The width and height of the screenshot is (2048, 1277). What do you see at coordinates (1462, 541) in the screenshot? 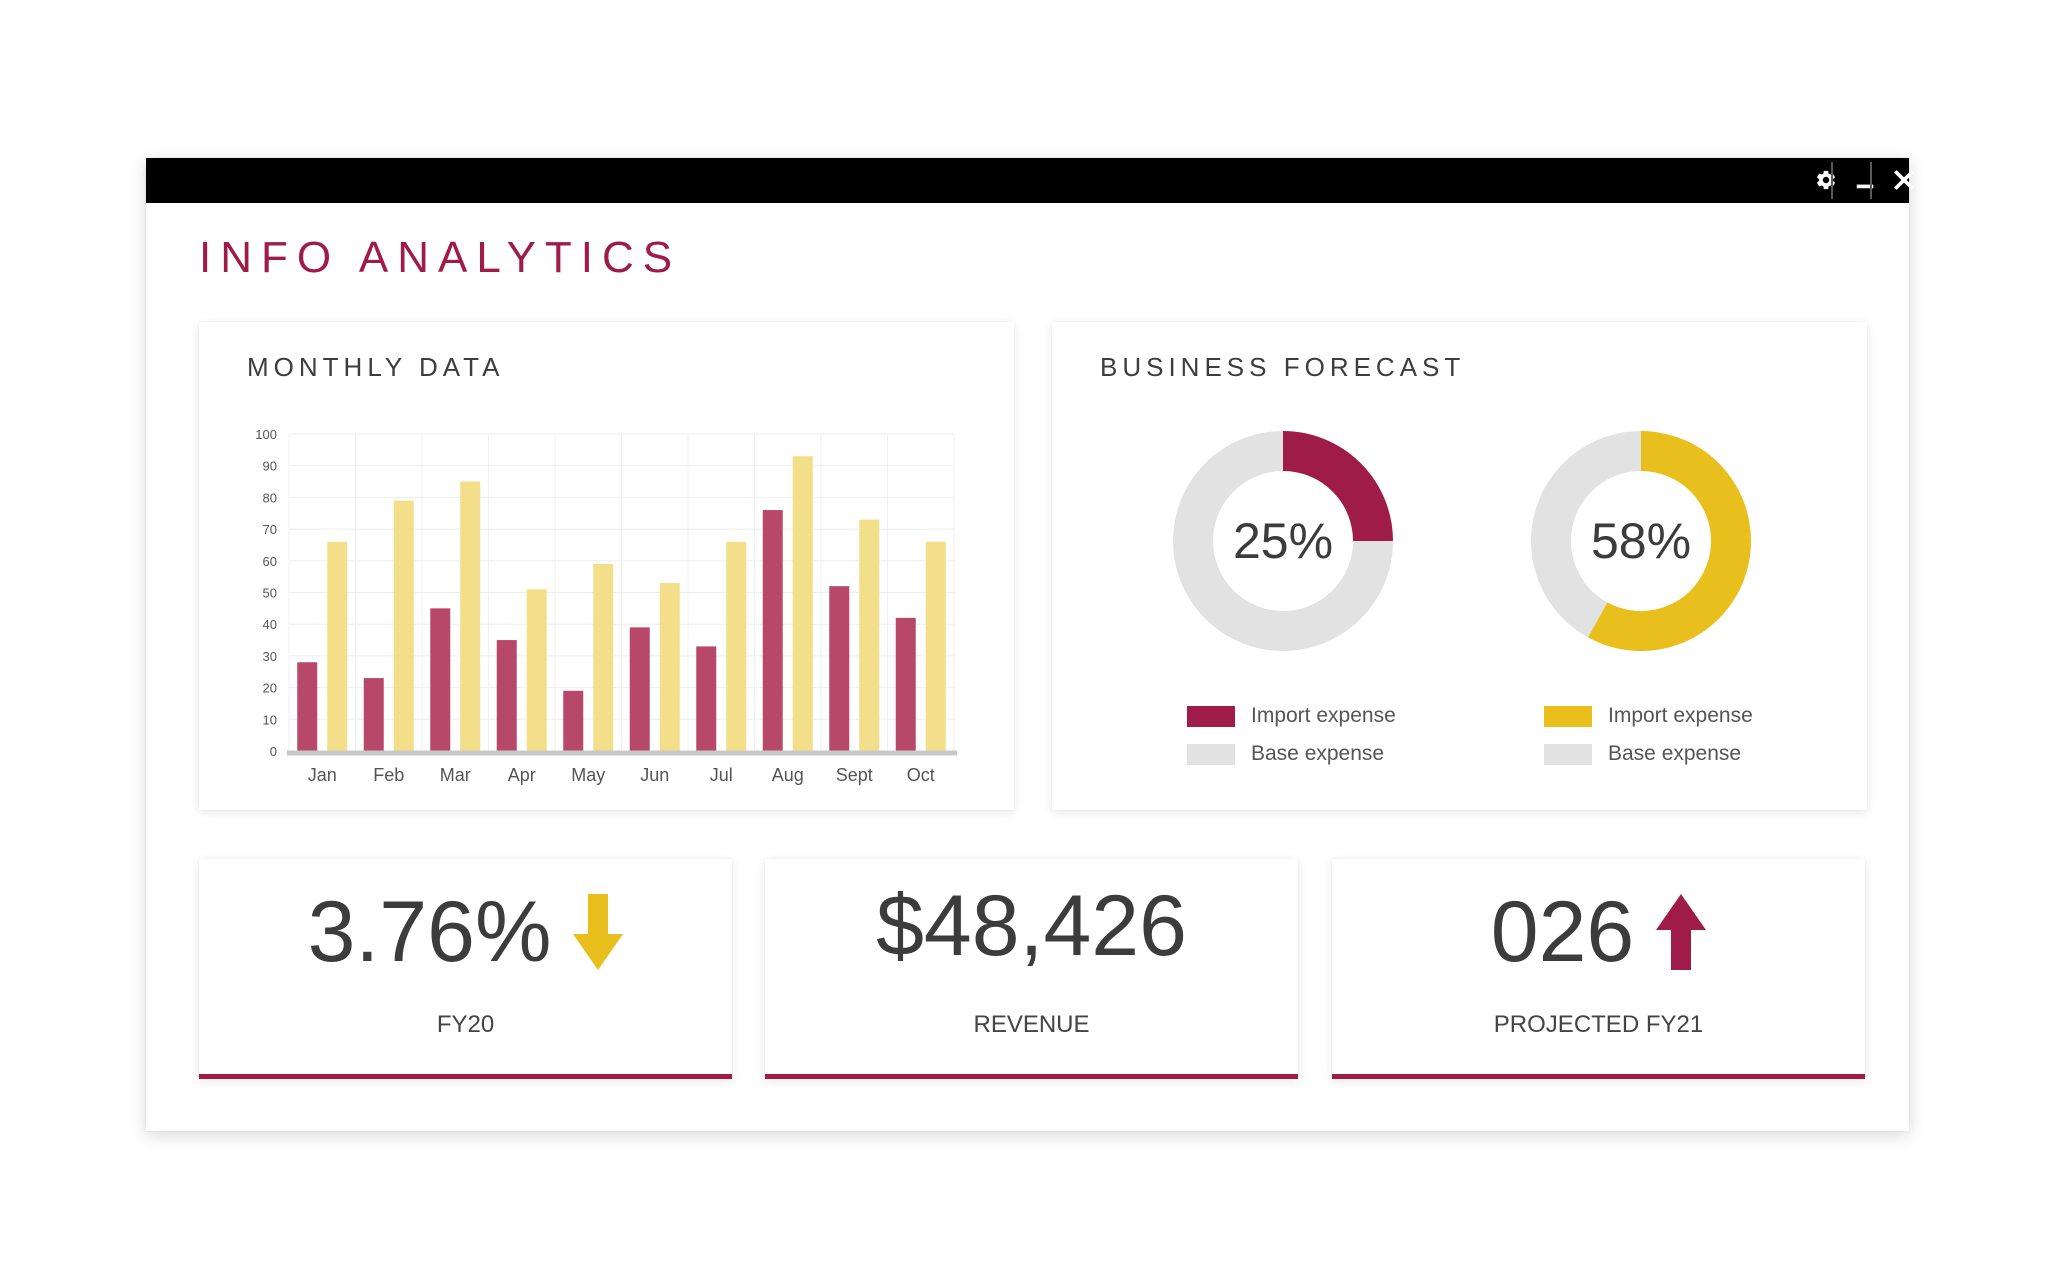
I see `business-forecast-donuts: 25% 58%` at bounding box center [1462, 541].